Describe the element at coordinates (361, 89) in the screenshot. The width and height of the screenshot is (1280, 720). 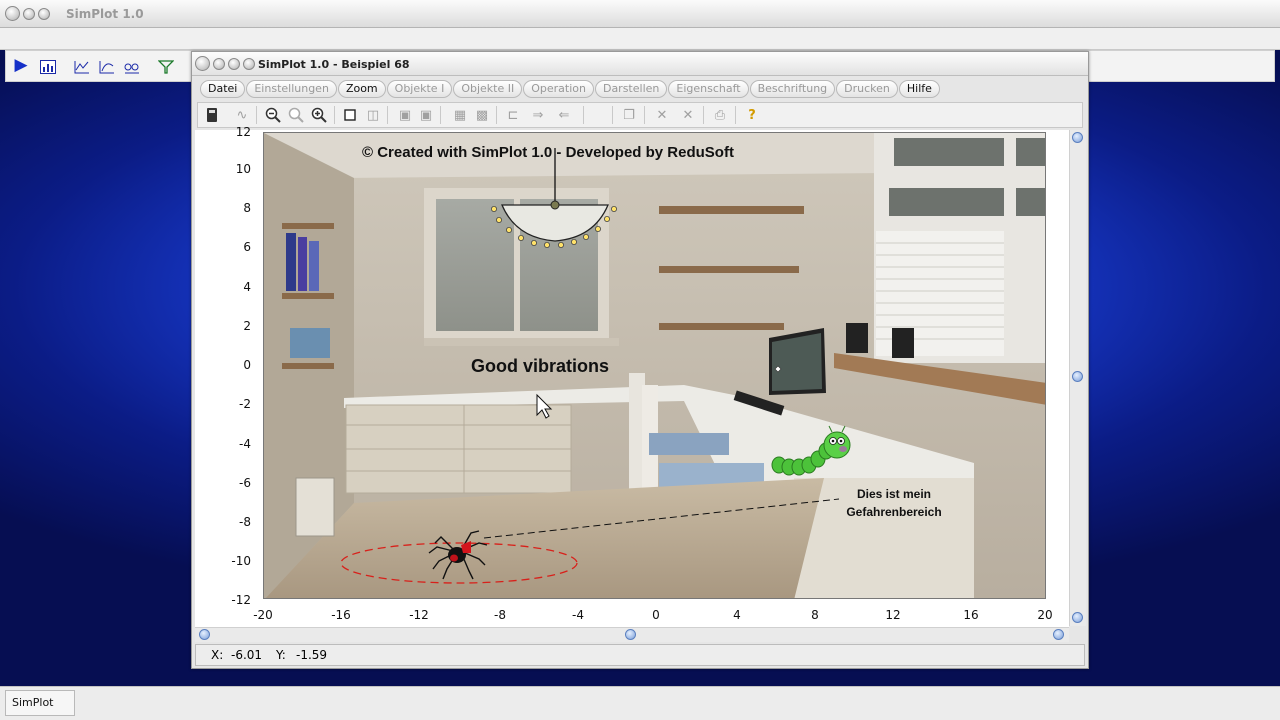
I see `menu-zoom: Zoom` at that location.